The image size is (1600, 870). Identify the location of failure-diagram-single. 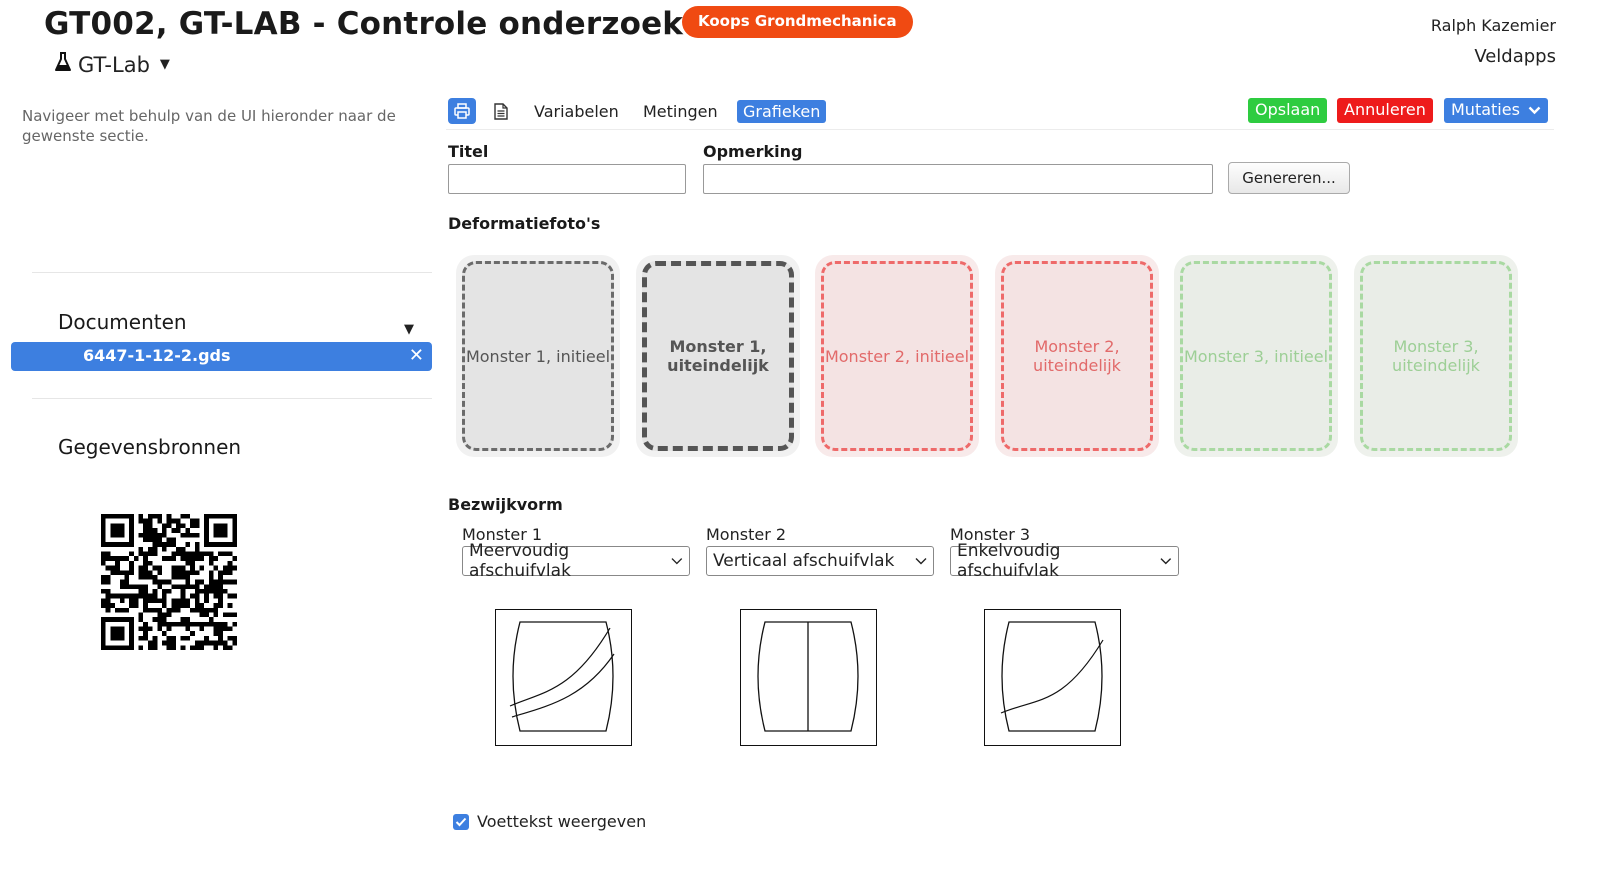
(1052, 677).